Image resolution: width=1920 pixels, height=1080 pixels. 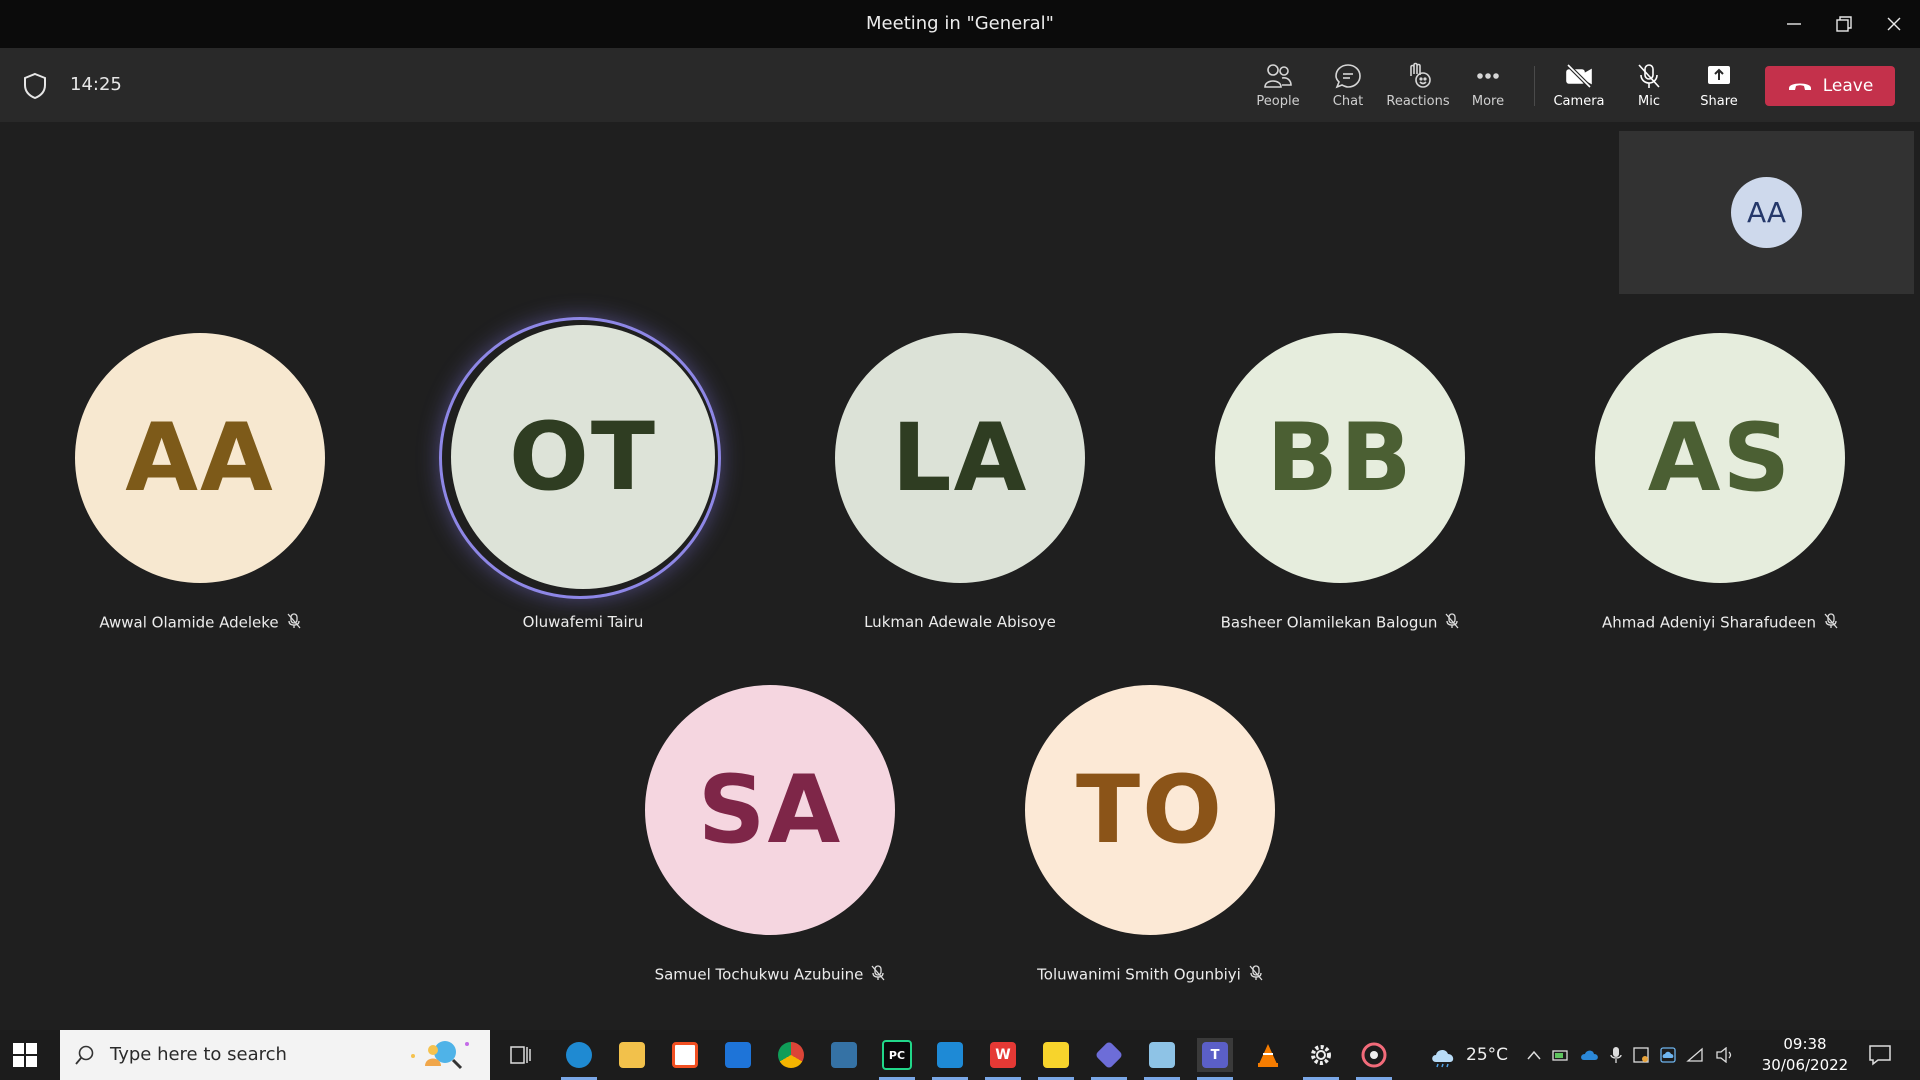 I want to click on participant-name: Ahmad Adeniyi Sharafudeen, so click(x=1709, y=622).